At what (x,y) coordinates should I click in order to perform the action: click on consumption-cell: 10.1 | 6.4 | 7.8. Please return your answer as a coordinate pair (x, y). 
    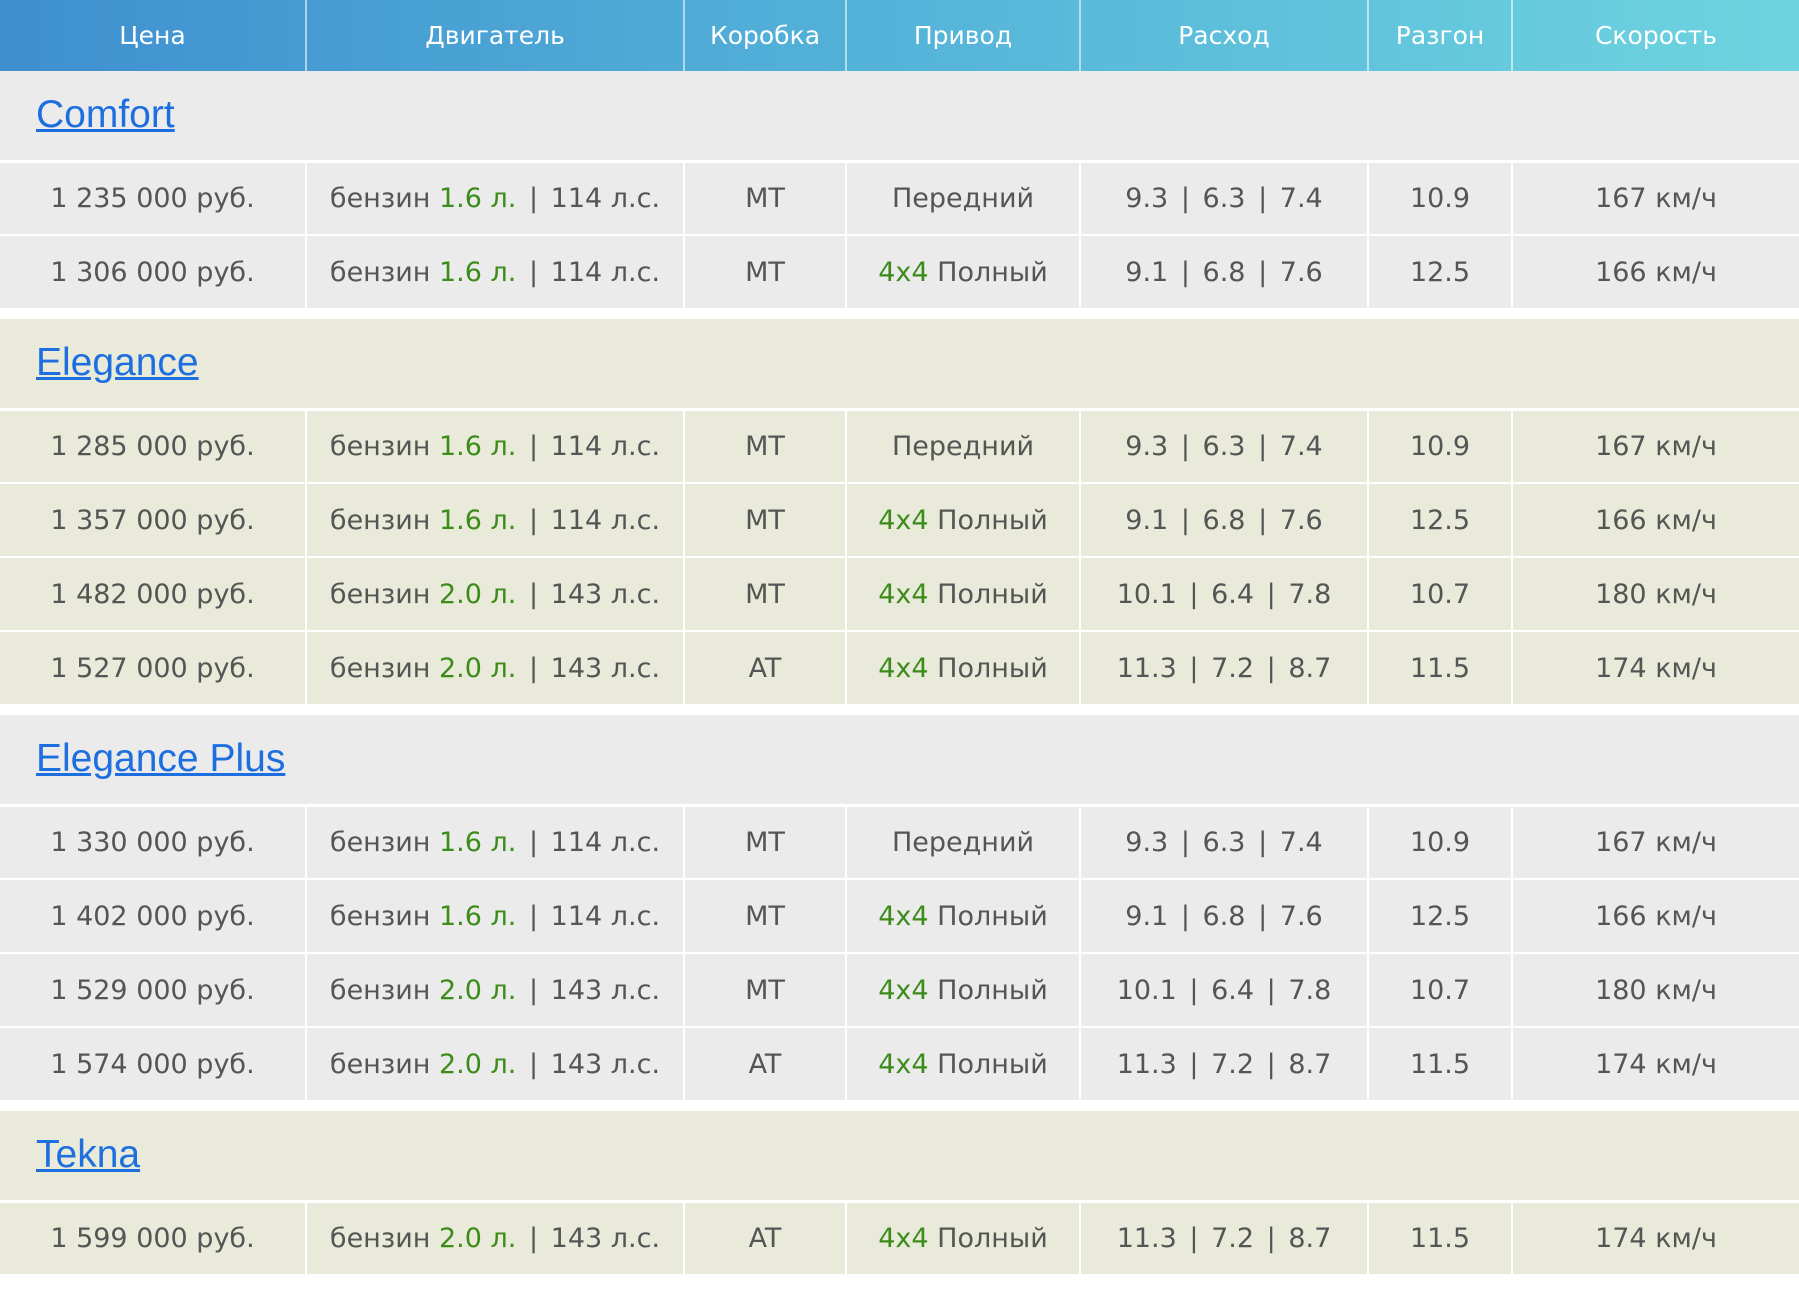
    Looking at the image, I should click on (1224, 990).